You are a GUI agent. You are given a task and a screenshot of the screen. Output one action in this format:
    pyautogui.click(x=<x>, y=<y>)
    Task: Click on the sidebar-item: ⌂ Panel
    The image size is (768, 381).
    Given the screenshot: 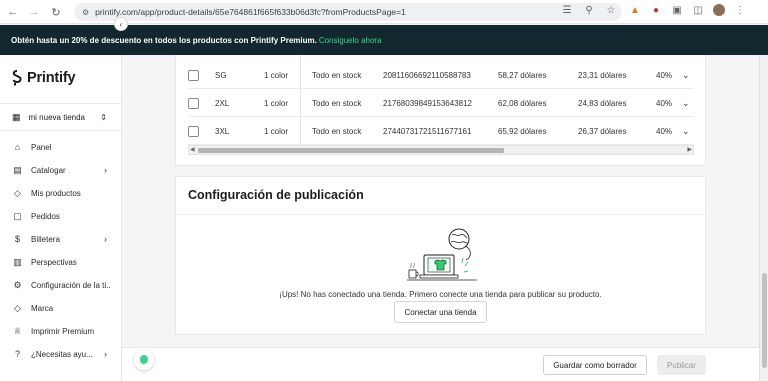 What is the action you would take?
    pyautogui.click(x=60, y=147)
    